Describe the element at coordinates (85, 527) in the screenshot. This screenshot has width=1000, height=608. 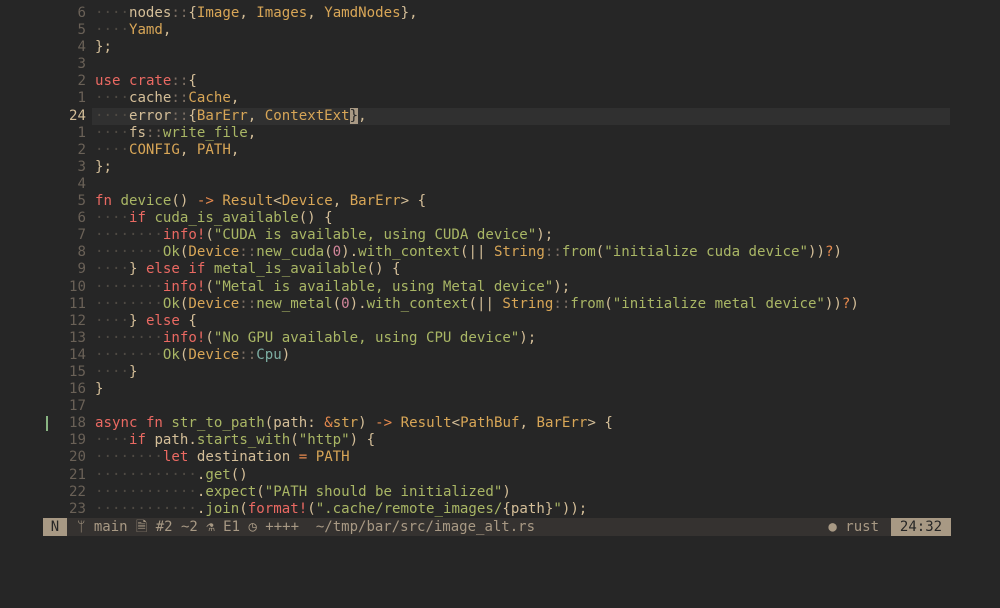
I see `git-branch-icon: ᛘ` at that location.